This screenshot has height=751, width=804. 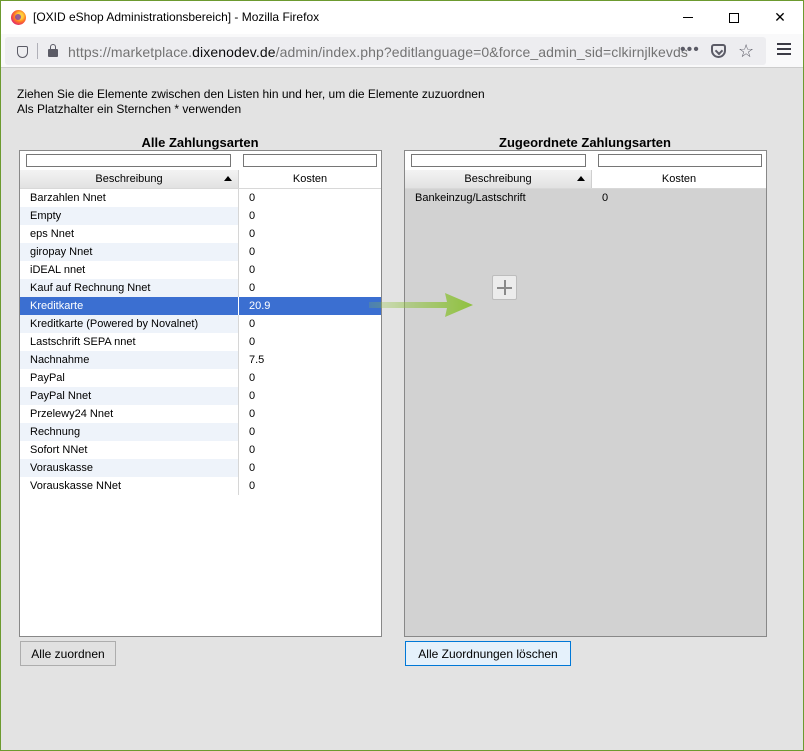 What do you see at coordinates (129, 216) in the screenshot?
I see `payment-method-name: Empty` at bounding box center [129, 216].